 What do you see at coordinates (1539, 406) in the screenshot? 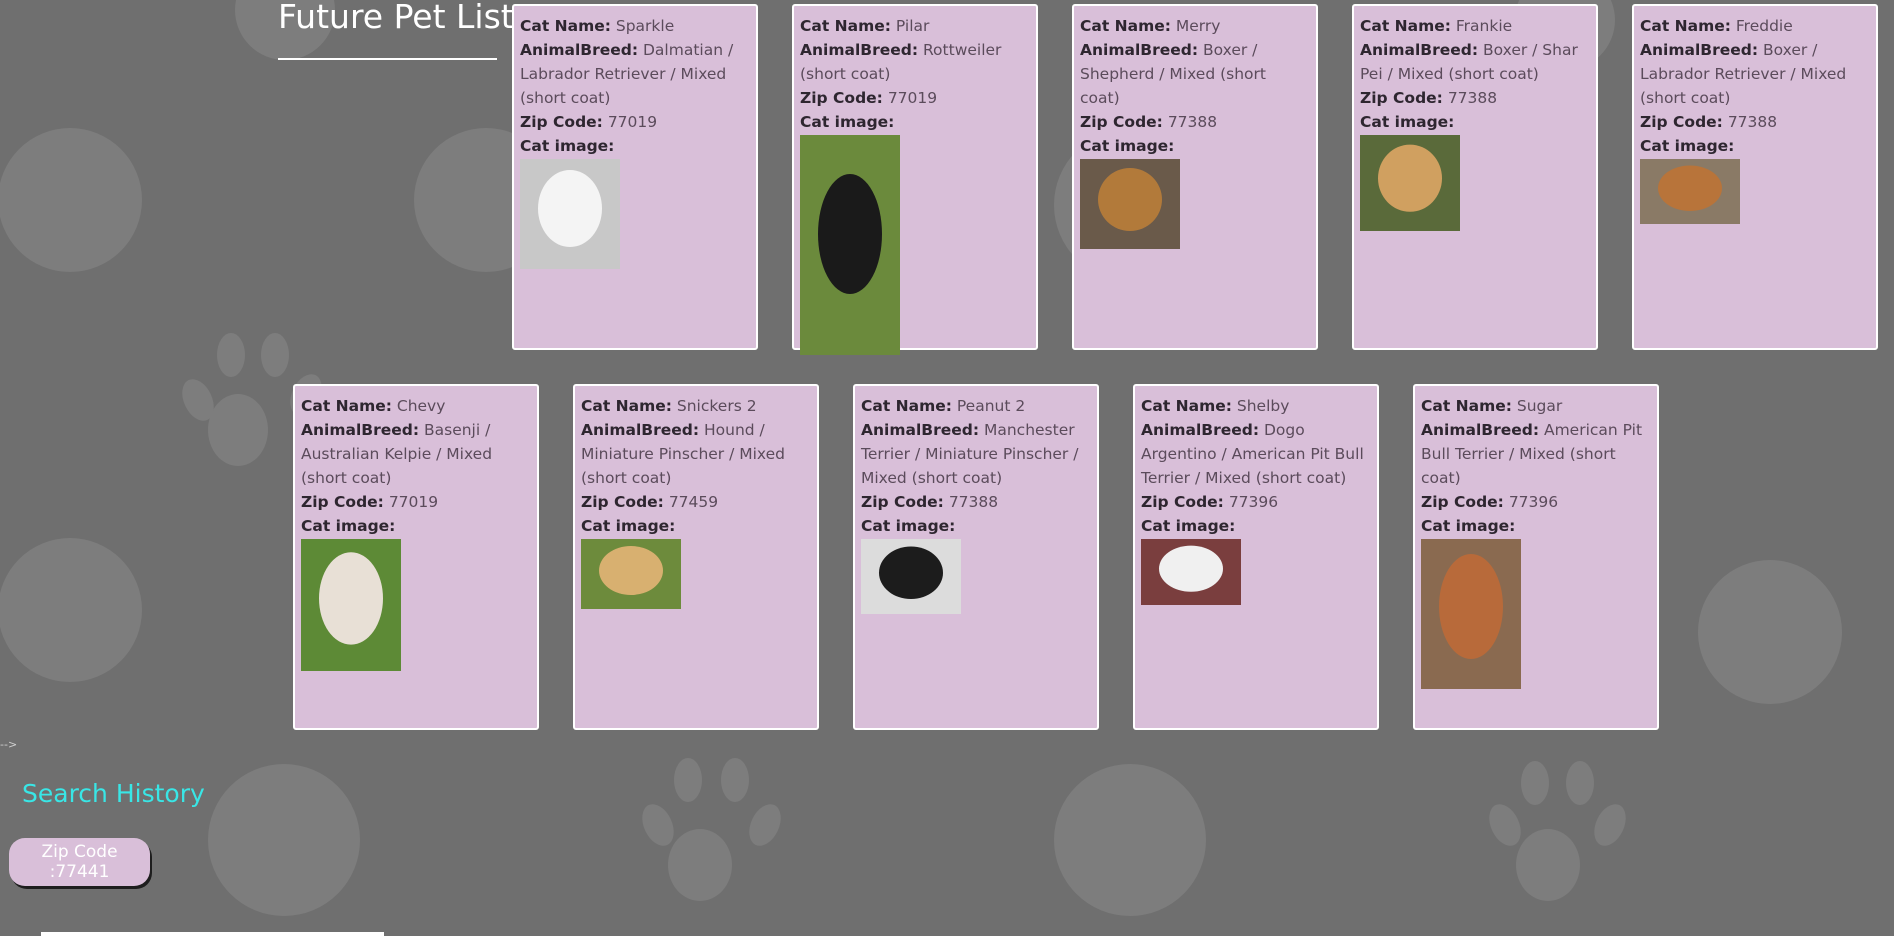
I see `pet-name-value: Sugar` at bounding box center [1539, 406].